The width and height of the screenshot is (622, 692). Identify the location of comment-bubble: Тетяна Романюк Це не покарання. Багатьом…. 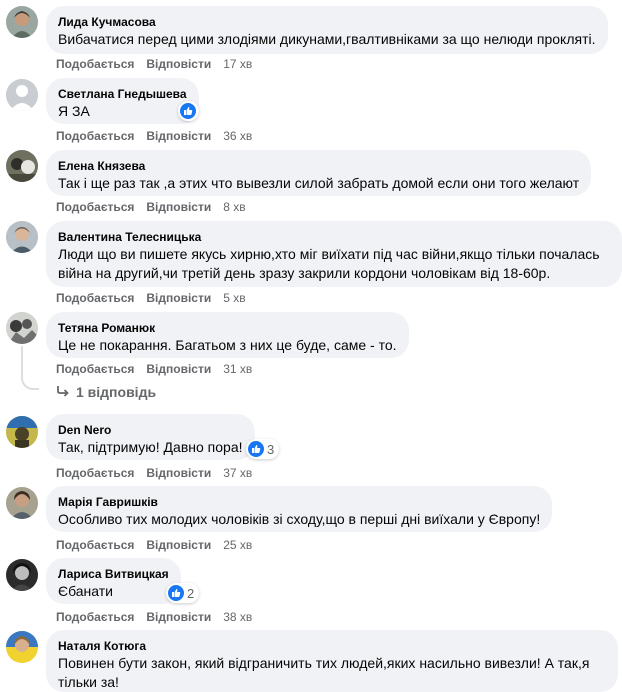
(227, 335).